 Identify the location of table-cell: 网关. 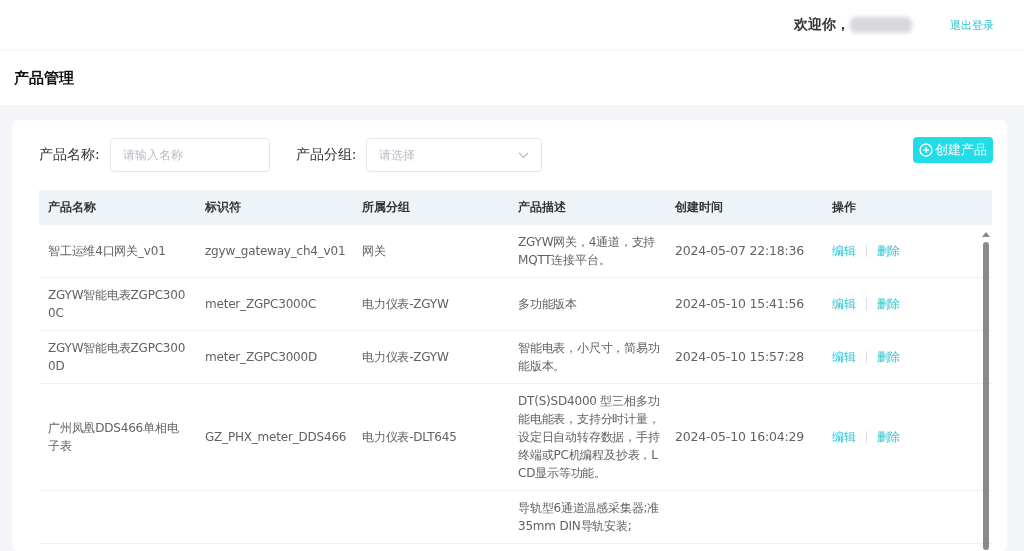
(431, 251).